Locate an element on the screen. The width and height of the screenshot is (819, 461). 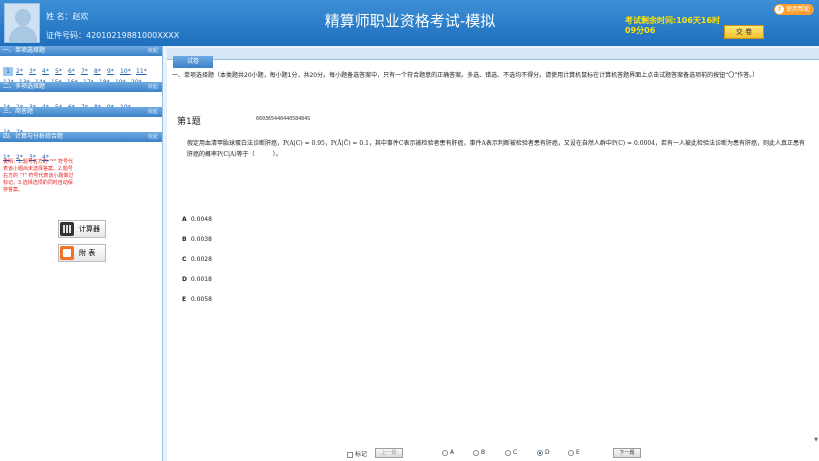
candidate-id-value: 42010219881000XXXX is located at coordinates (133, 35).